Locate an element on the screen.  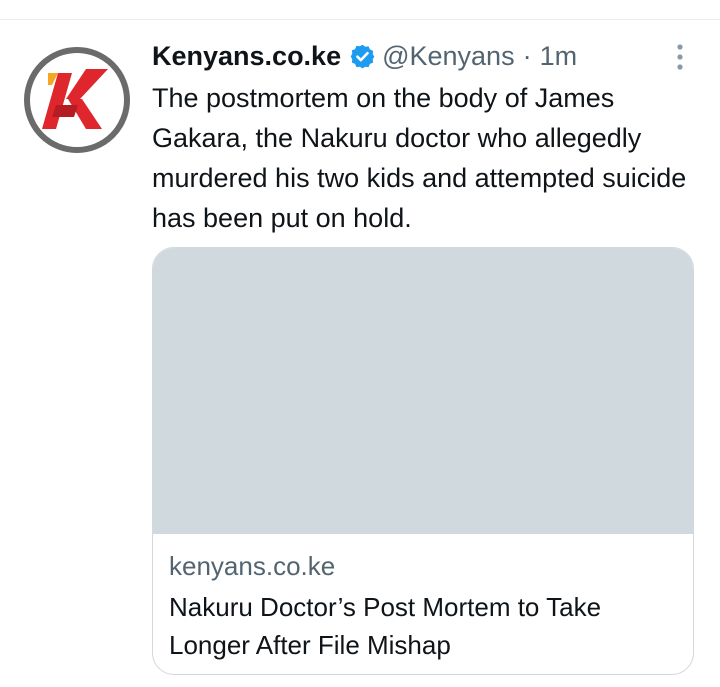
top-divider is located at coordinates (360, 19).